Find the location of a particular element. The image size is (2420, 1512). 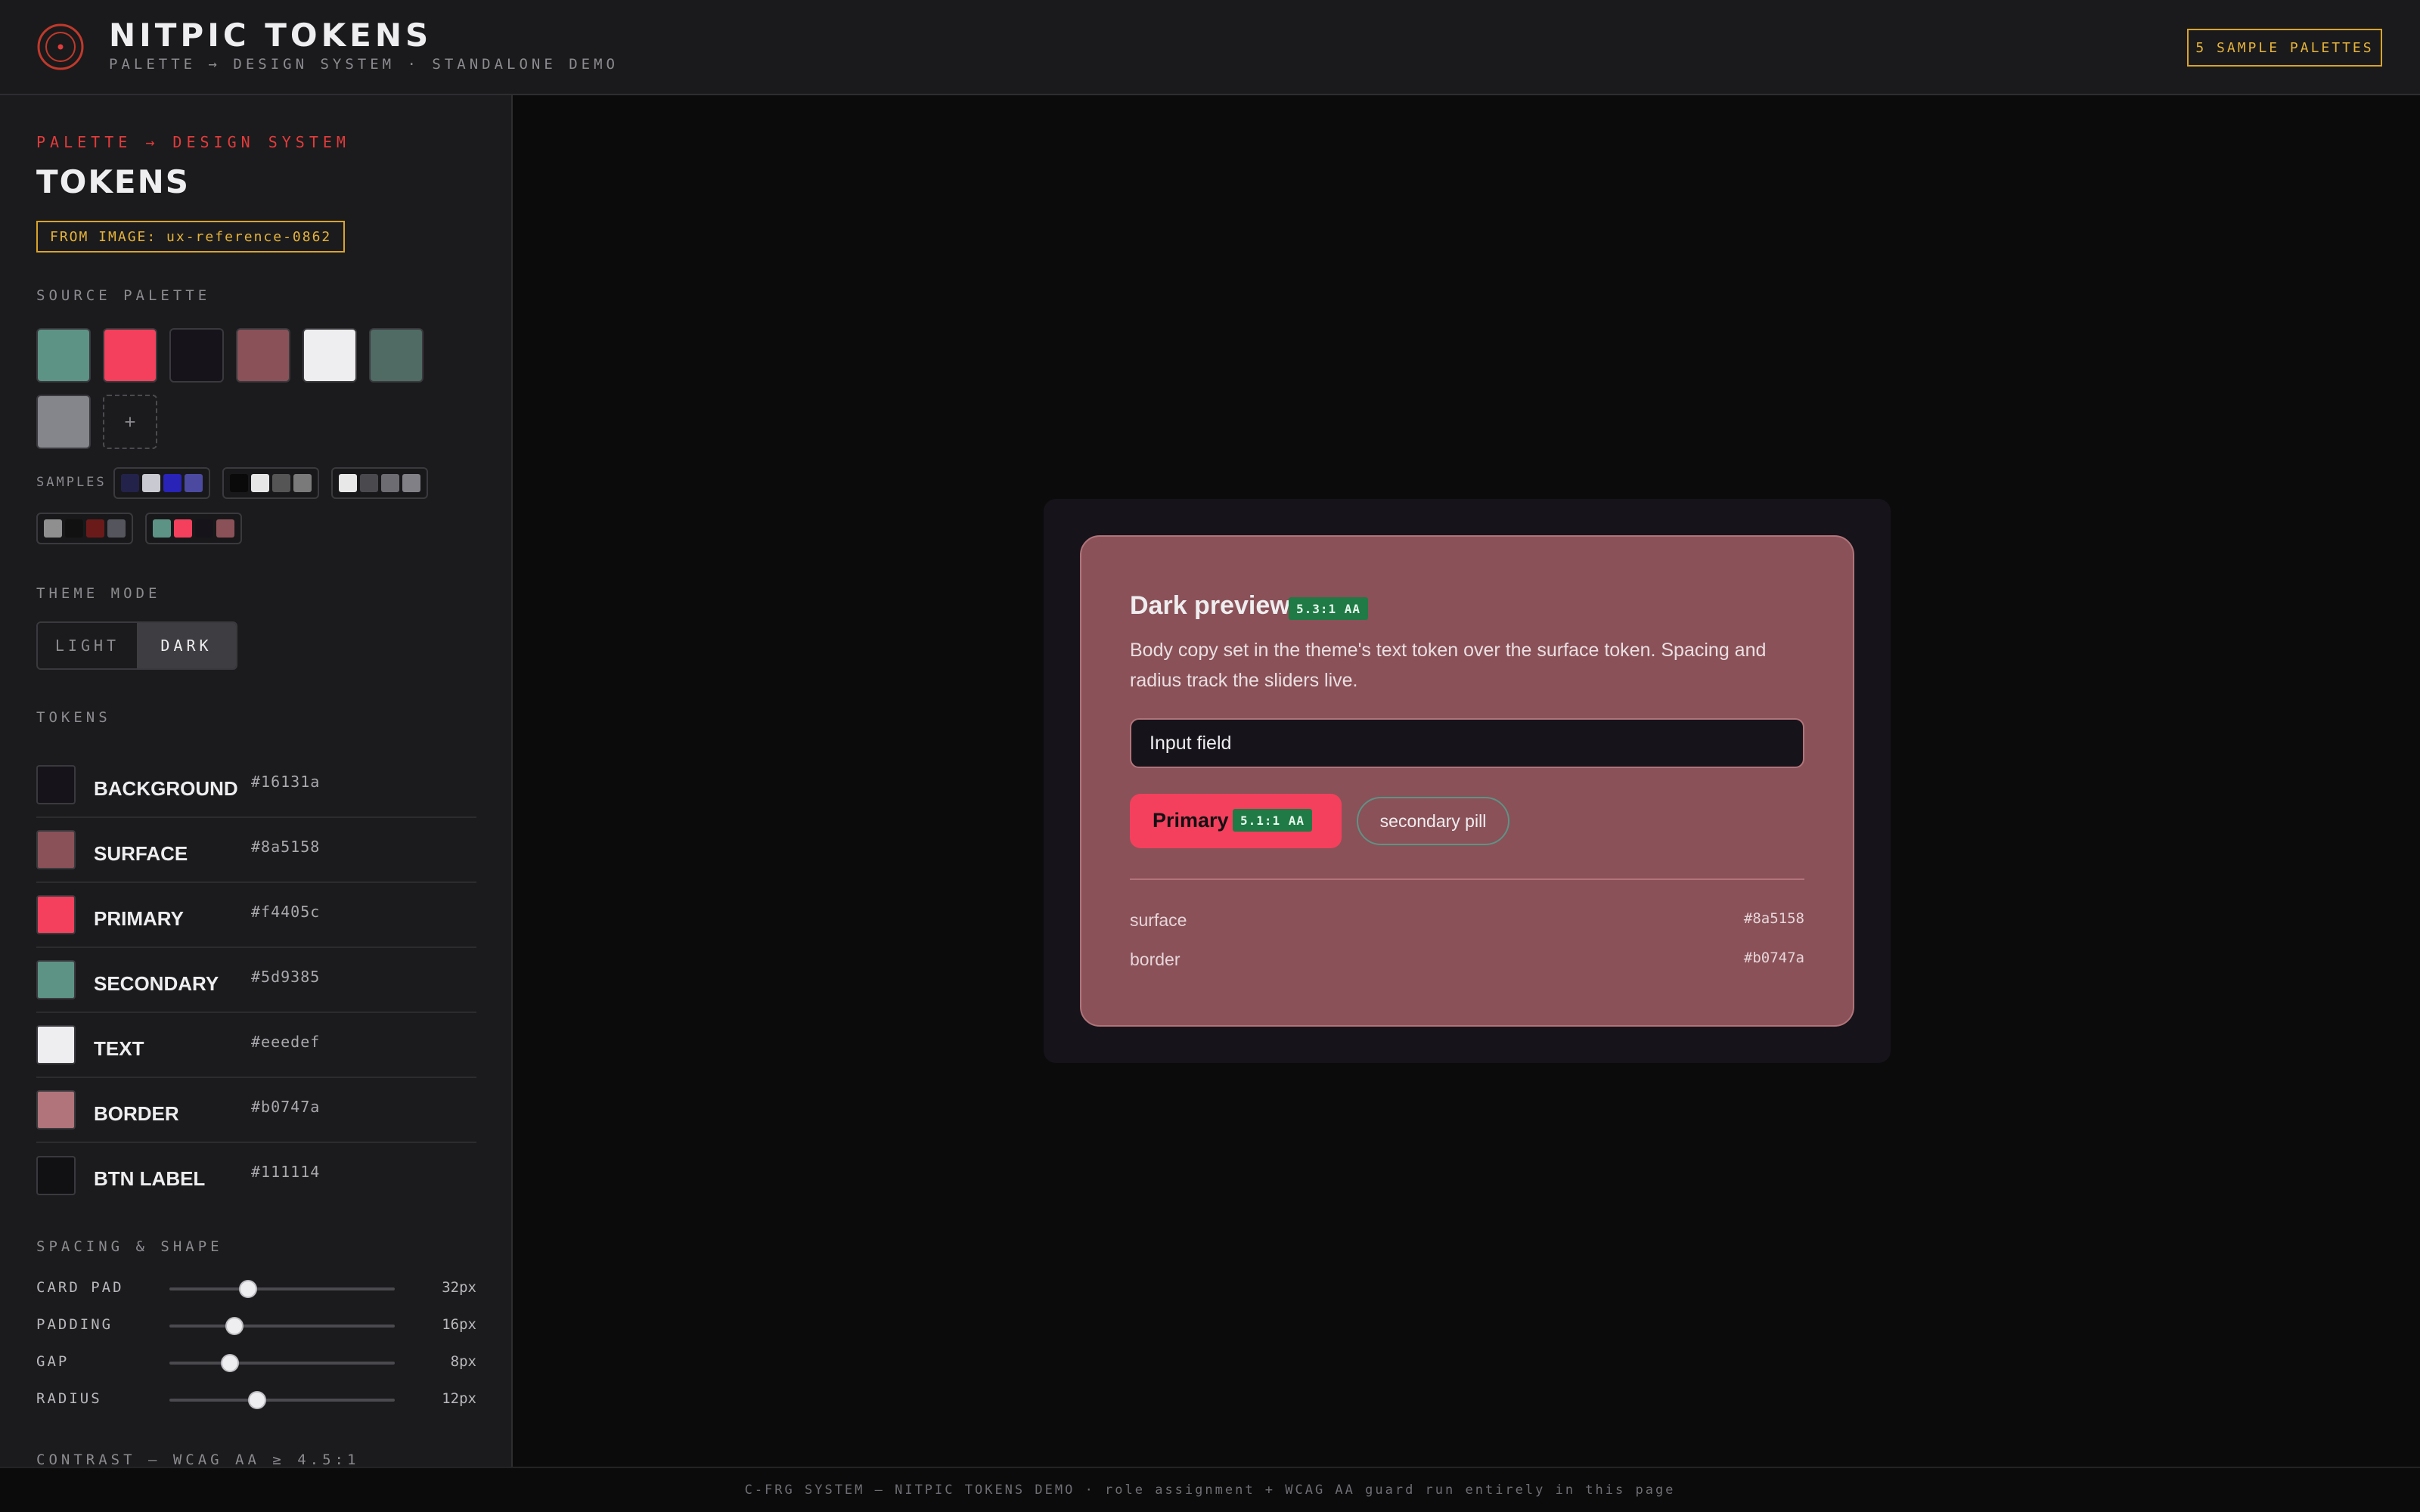

primary-button: Primary 5.1:1 AA is located at coordinates (1236, 821).